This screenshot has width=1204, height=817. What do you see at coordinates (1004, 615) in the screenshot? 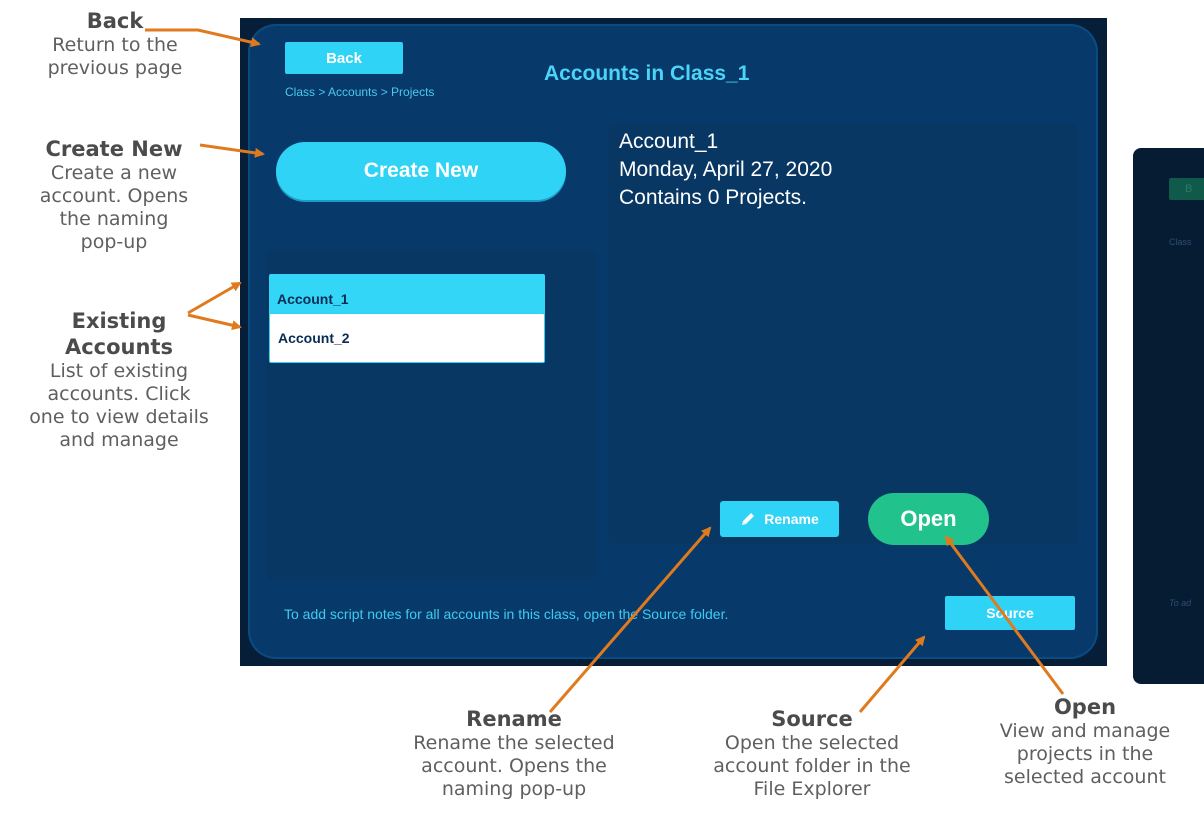
I see `arrow-open` at bounding box center [1004, 615].